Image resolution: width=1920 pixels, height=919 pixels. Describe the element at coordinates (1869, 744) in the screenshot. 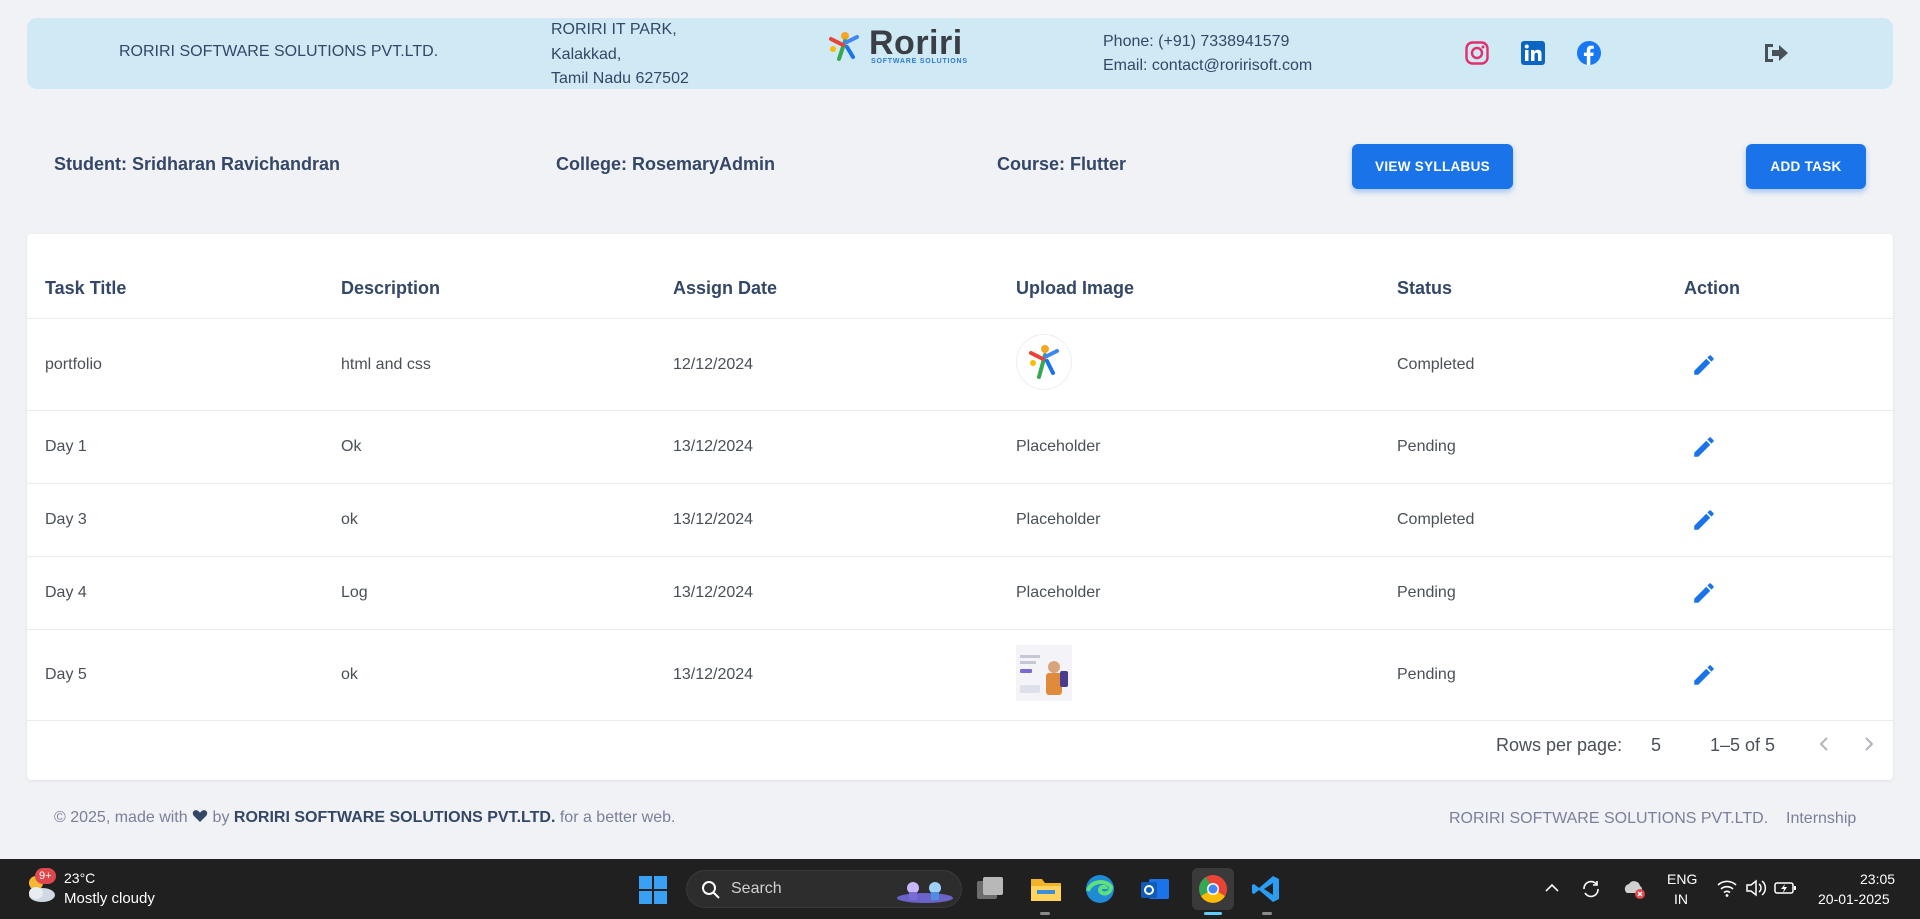

I see `next-page-icon` at that location.